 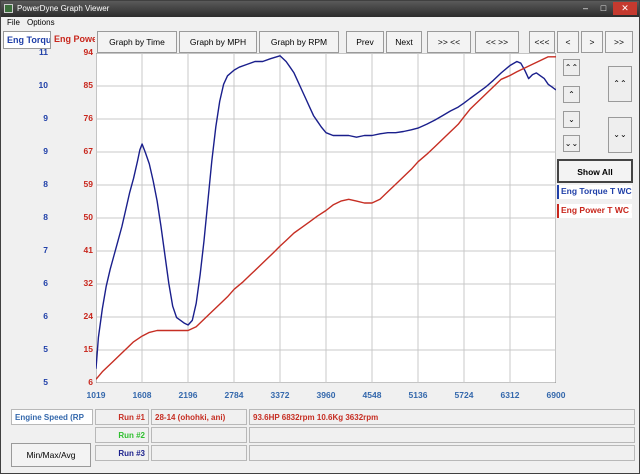 I want to click on axis-selector: Engine Speed (RP, so click(x=52, y=417).